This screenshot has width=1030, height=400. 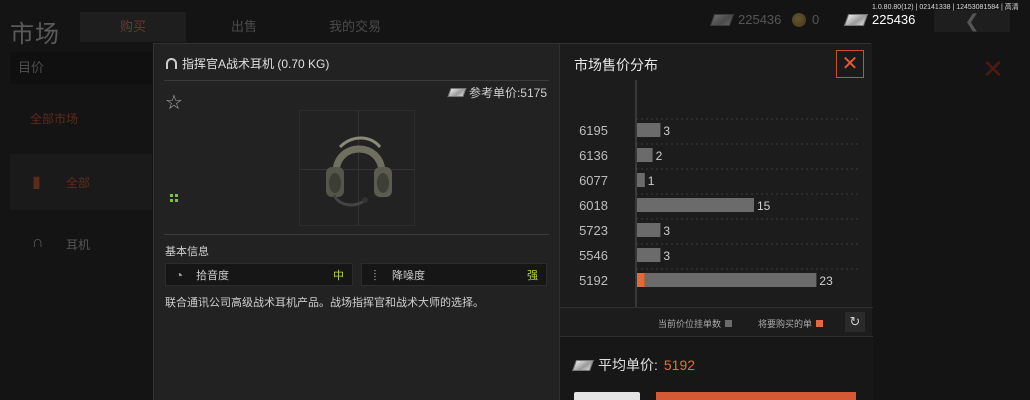 I want to click on bar-value-label: 15, so click(x=764, y=206).